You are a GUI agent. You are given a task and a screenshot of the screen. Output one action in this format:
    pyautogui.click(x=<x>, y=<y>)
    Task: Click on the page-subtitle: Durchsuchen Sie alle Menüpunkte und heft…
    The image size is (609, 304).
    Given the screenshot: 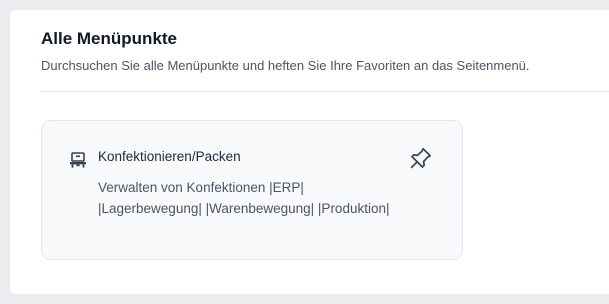 What is the action you would take?
    pyautogui.click(x=285, y=65)
    